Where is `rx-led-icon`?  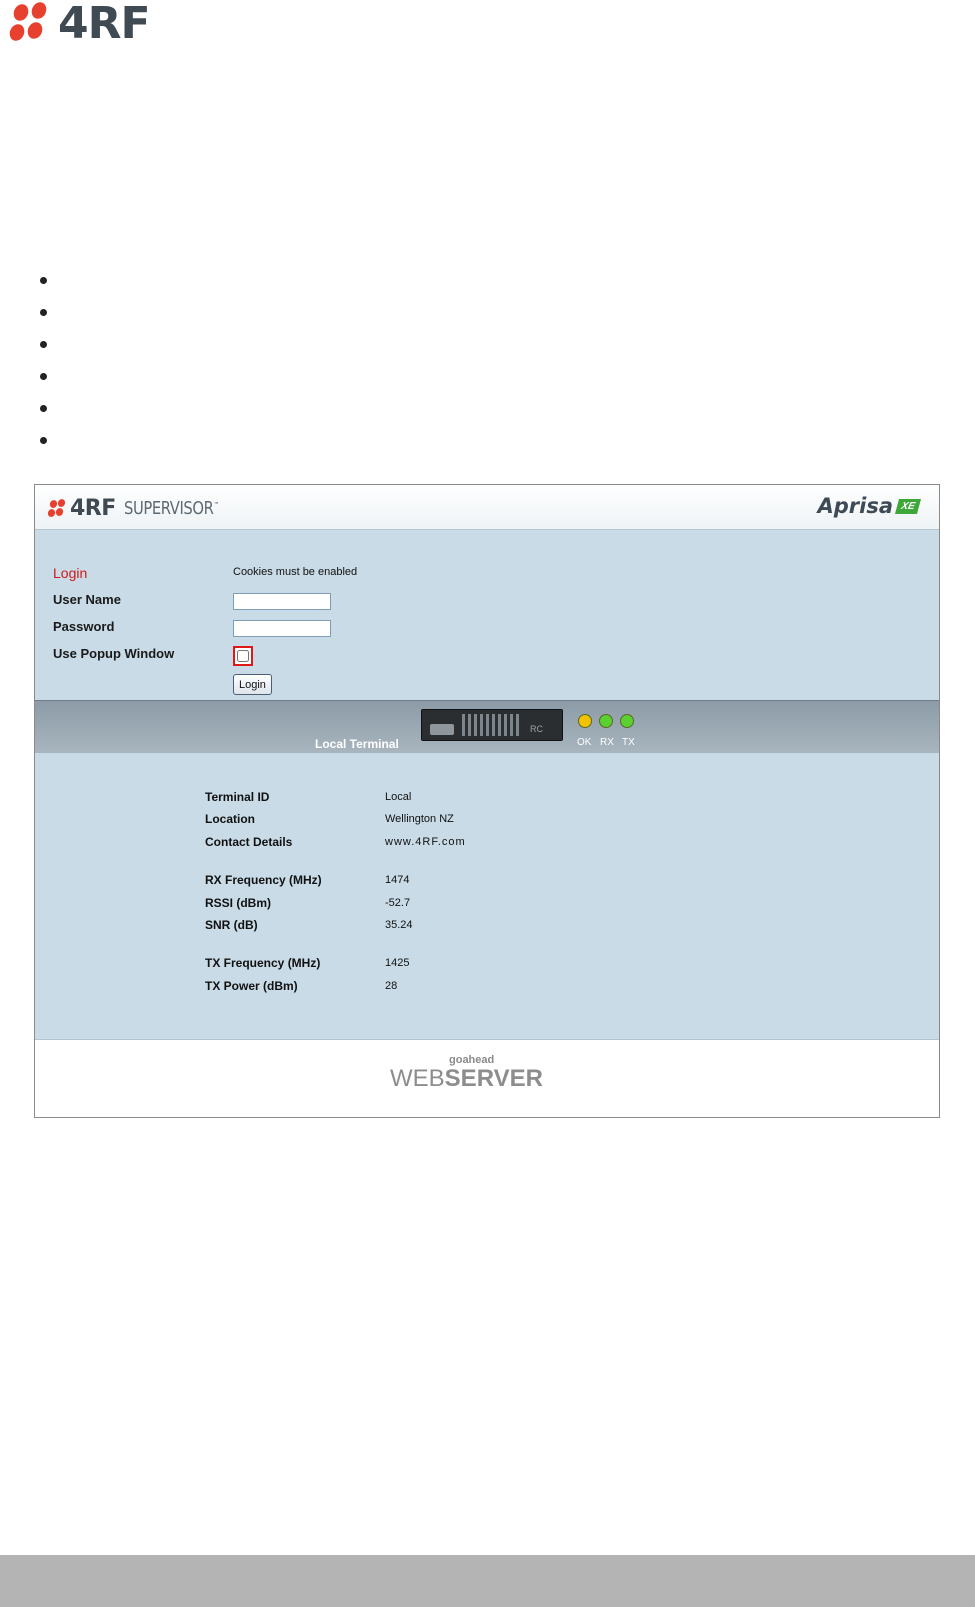 rx-led-icon is located at coordinates (606, 721).